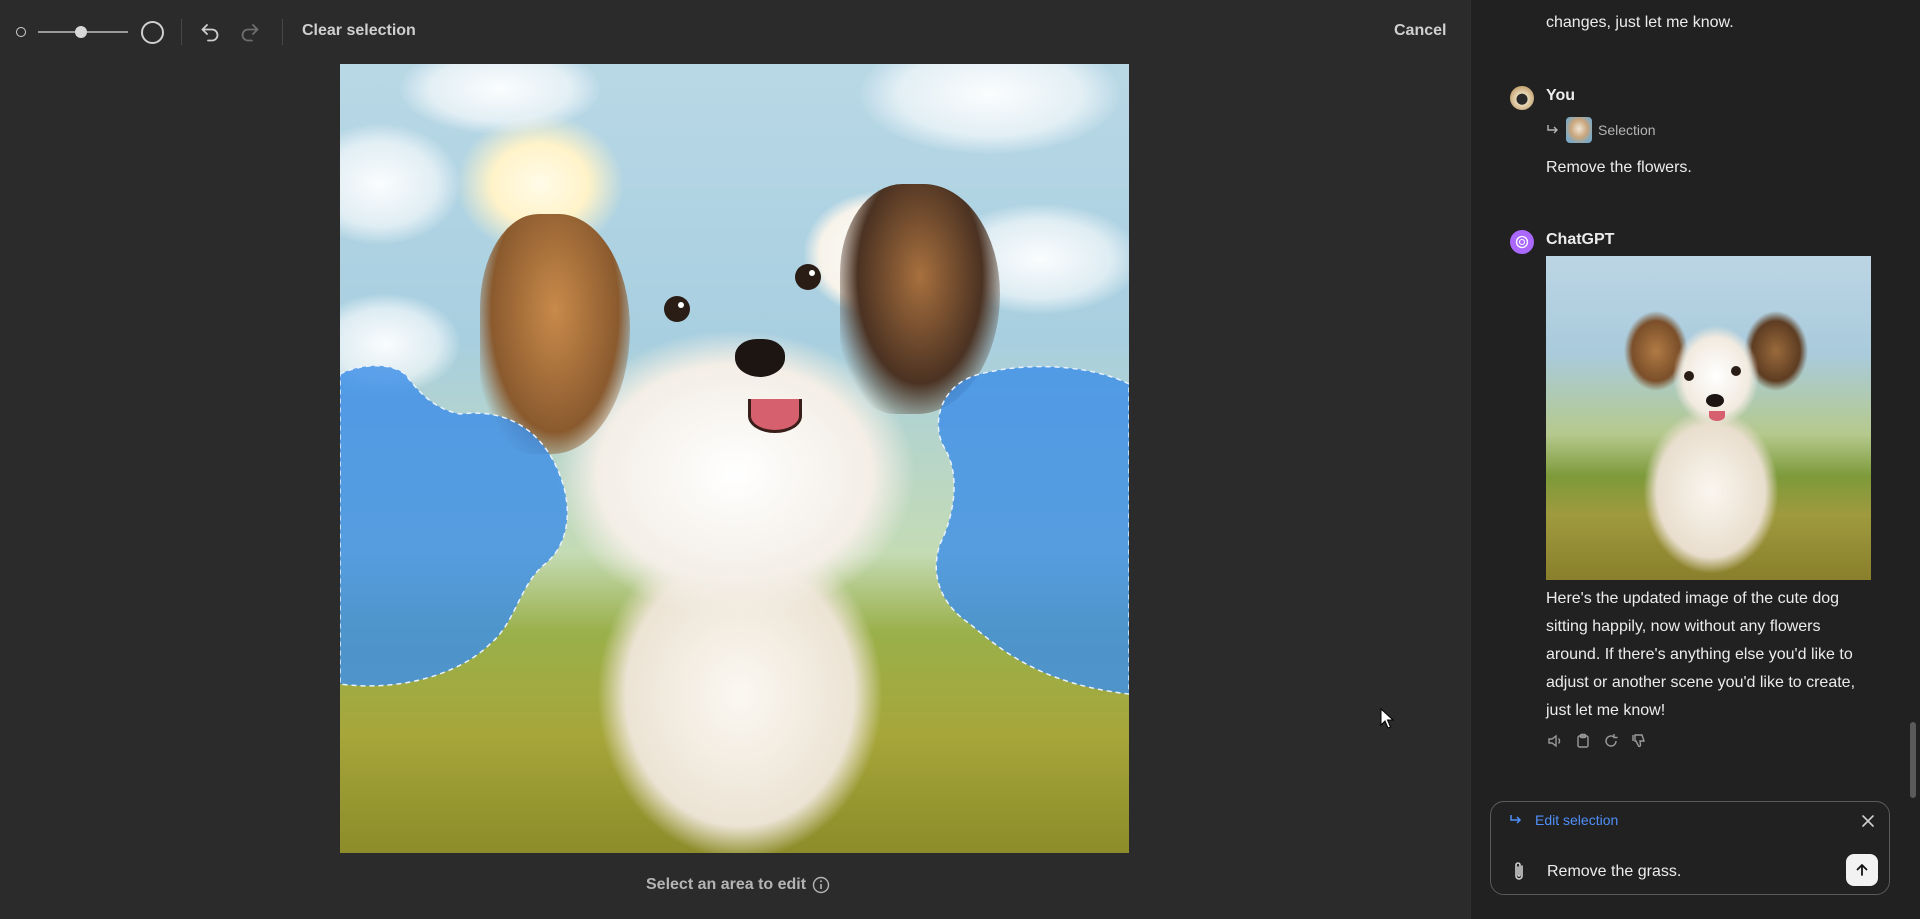 This screenshot has width=1920, height=919. What do you see at coordinates (21, 32) in the screenshot?
I see `brush-size-small-icon` at bounding box center [21, 32].